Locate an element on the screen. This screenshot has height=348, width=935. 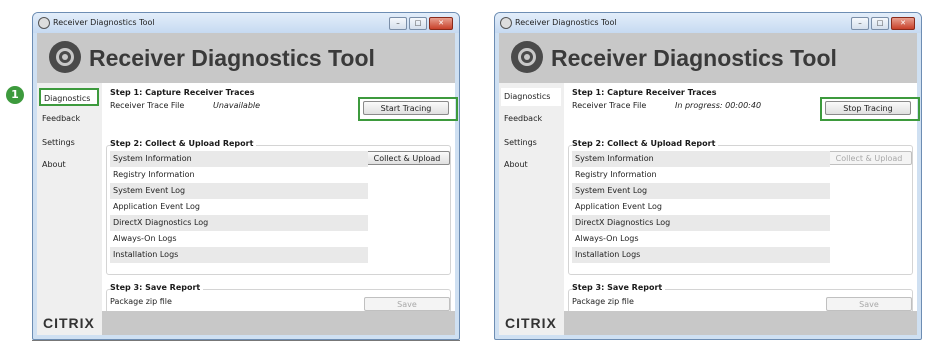
stop-tracing-button: Stop Tracing is located at coordinates (868, 108).